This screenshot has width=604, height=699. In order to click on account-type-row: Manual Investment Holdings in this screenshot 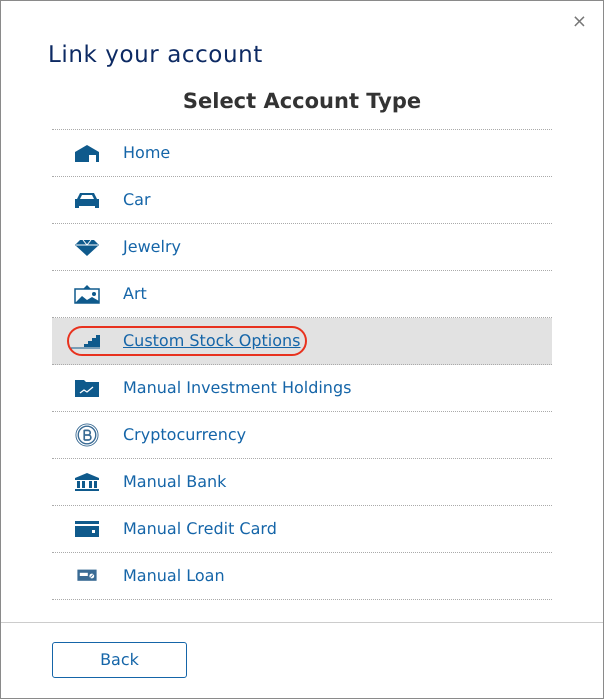, I will do `click(302, 388)`.